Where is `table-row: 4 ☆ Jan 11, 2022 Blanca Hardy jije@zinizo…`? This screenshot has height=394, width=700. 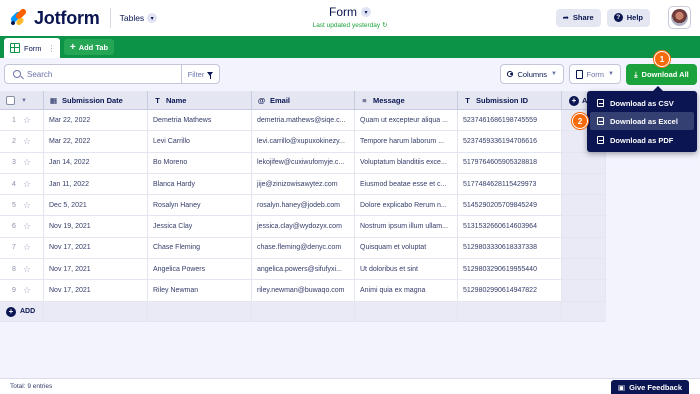
table-row: 4 ☆ Jan 11, 2022 Blanca Hardy jije@zinizo… is located at coordinates (303, 184).